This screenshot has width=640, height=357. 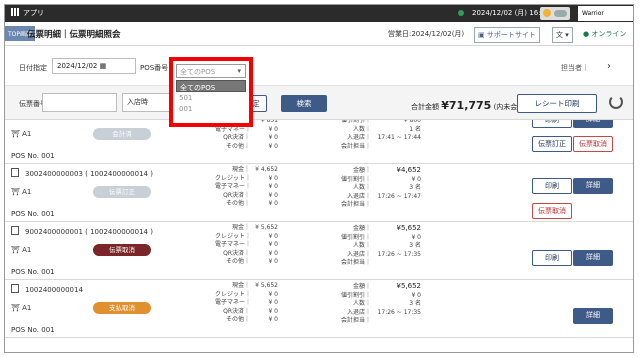 What do you see at coordinates (122, 250) in the screenshot?
I see `status-badge: 伝票取消` at bounding box center [122, 250].